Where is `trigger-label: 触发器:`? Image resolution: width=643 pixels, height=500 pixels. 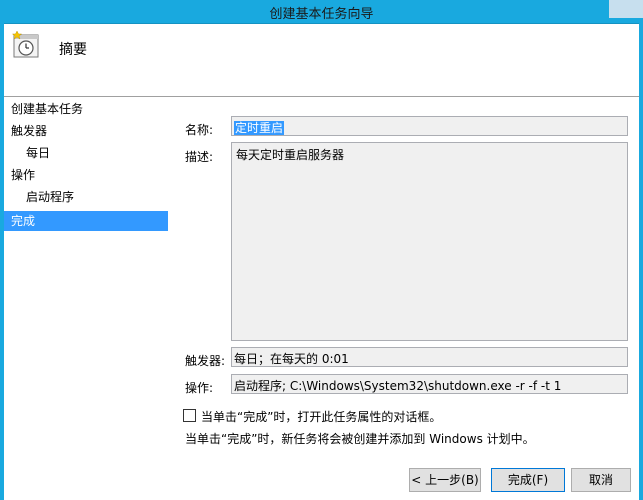
trigger-label: 触发器: is located at coordinates (205, 361).